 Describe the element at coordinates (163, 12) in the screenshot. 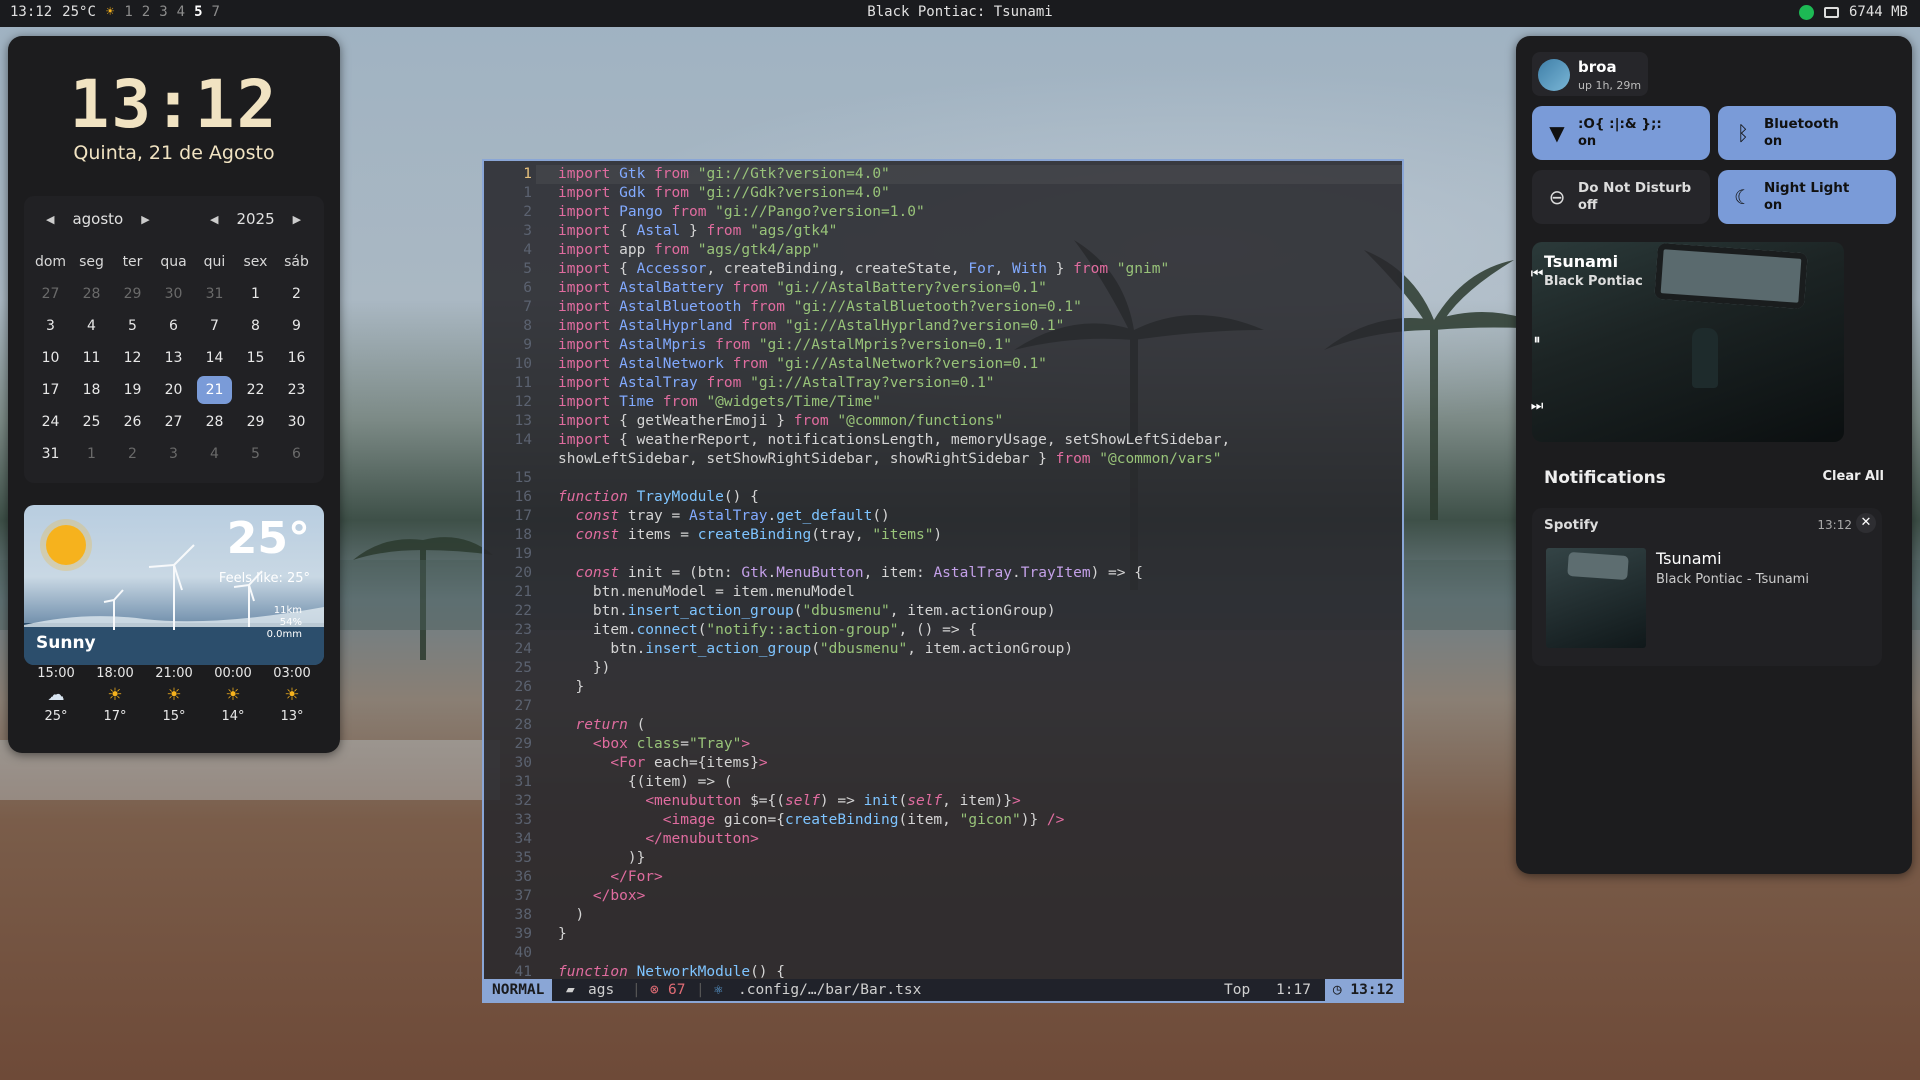

I see `workspace-3: 3` at that location.